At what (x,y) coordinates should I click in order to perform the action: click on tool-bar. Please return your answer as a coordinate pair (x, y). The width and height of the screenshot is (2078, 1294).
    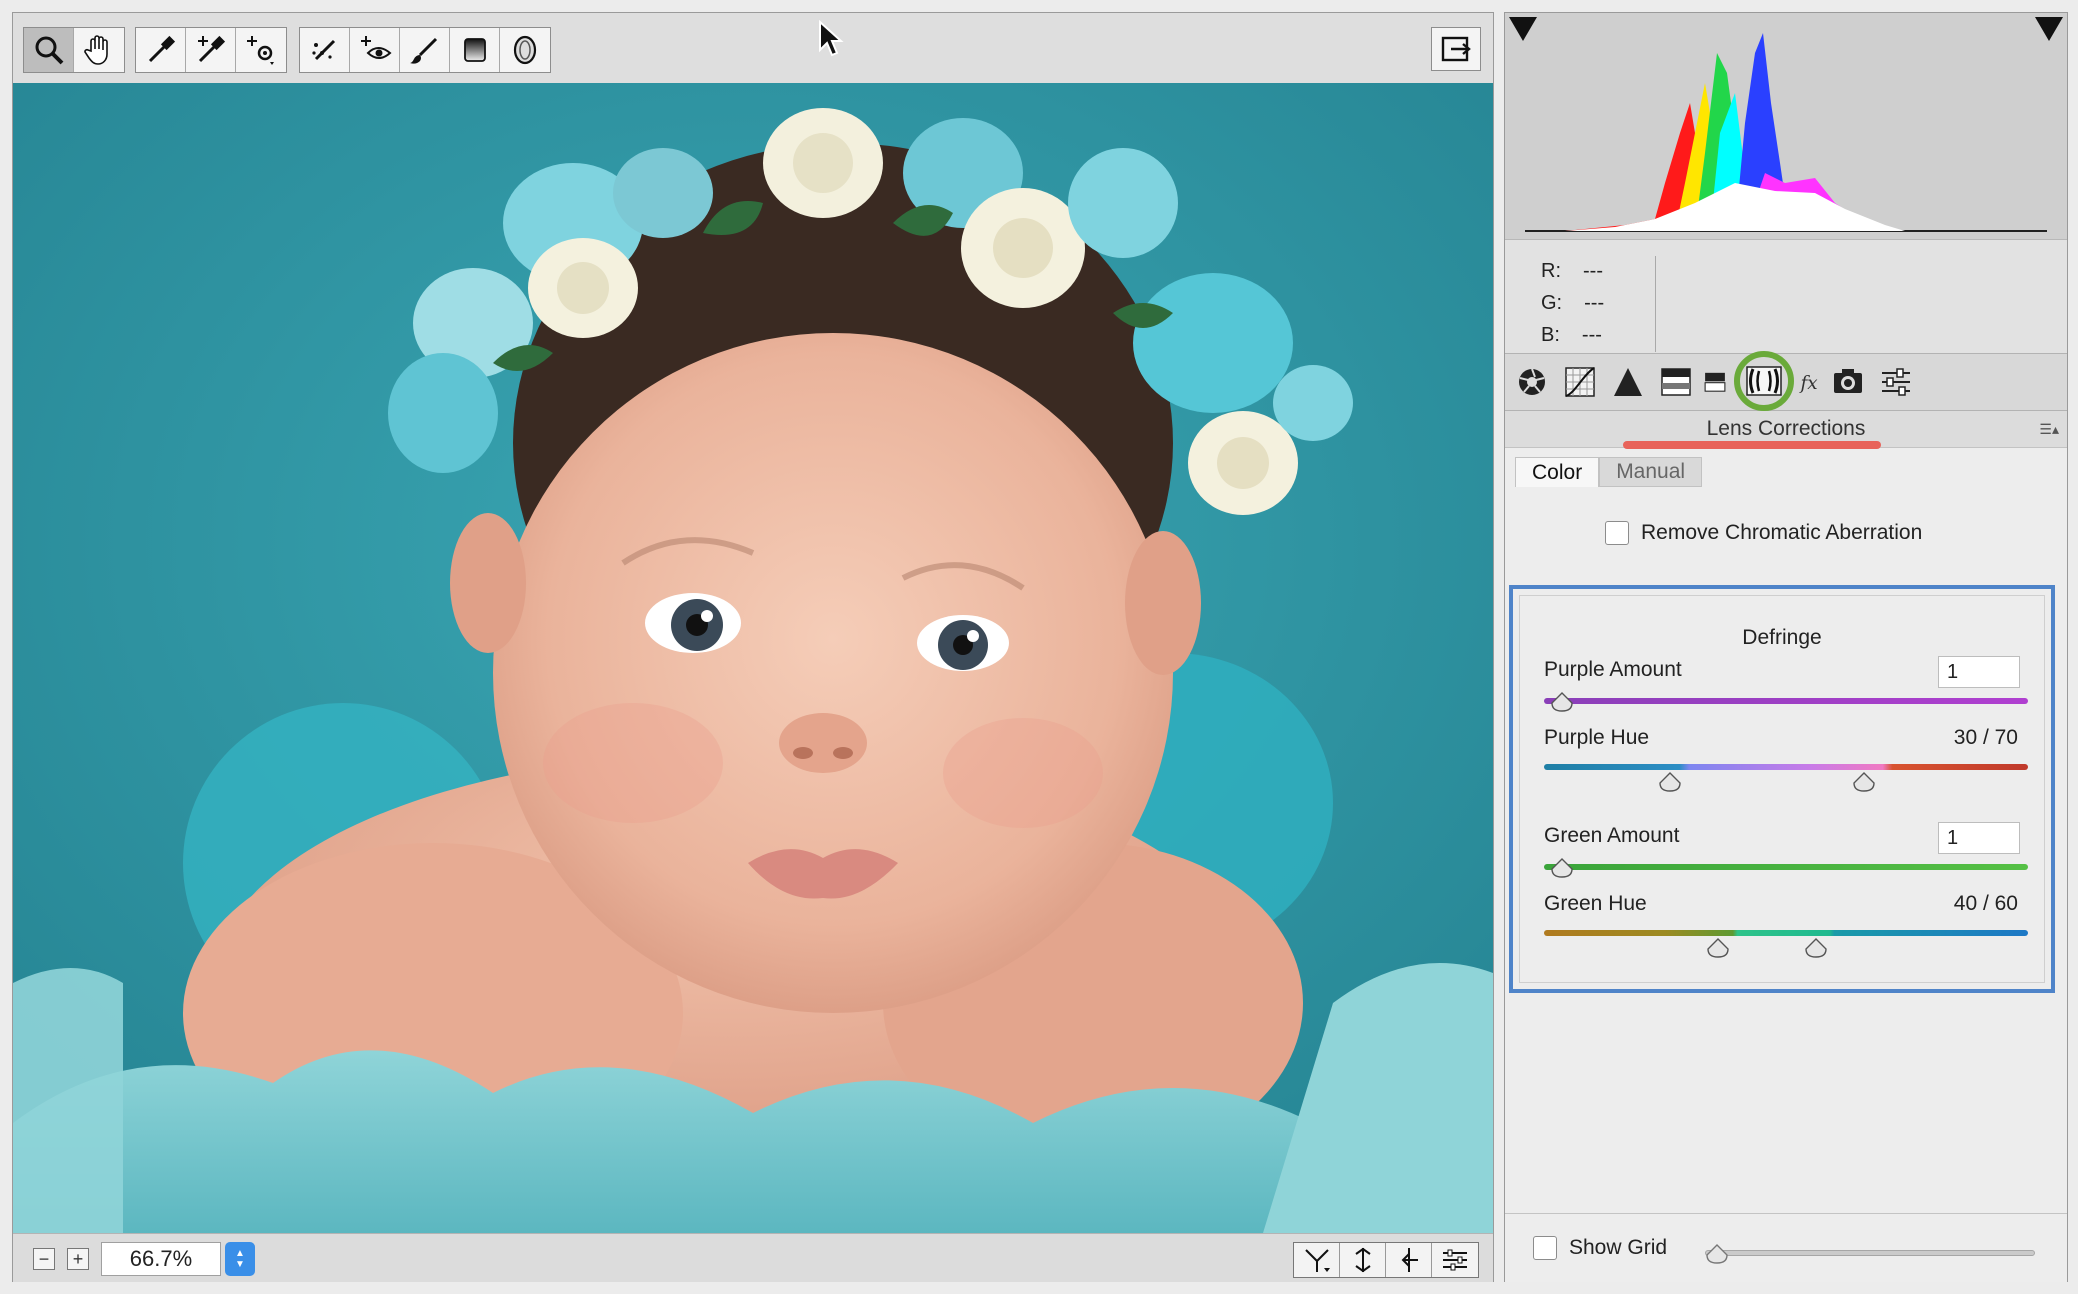
    Looking at the image, I should click on (753, 48).